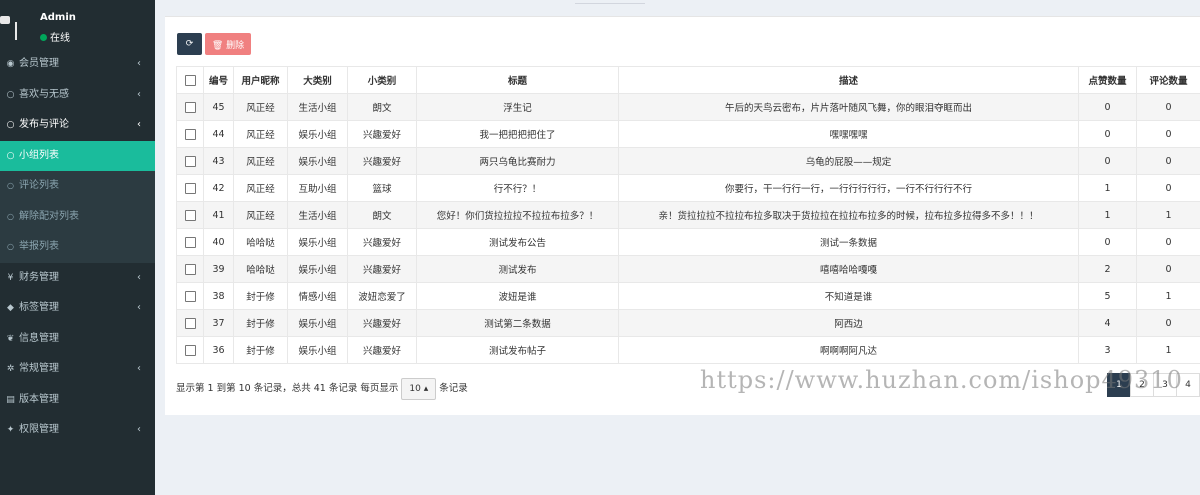  What do you see at coordinates (218, 269) in the screenshot?
I see `table-cell: 39` at bounding box center [218, 269].